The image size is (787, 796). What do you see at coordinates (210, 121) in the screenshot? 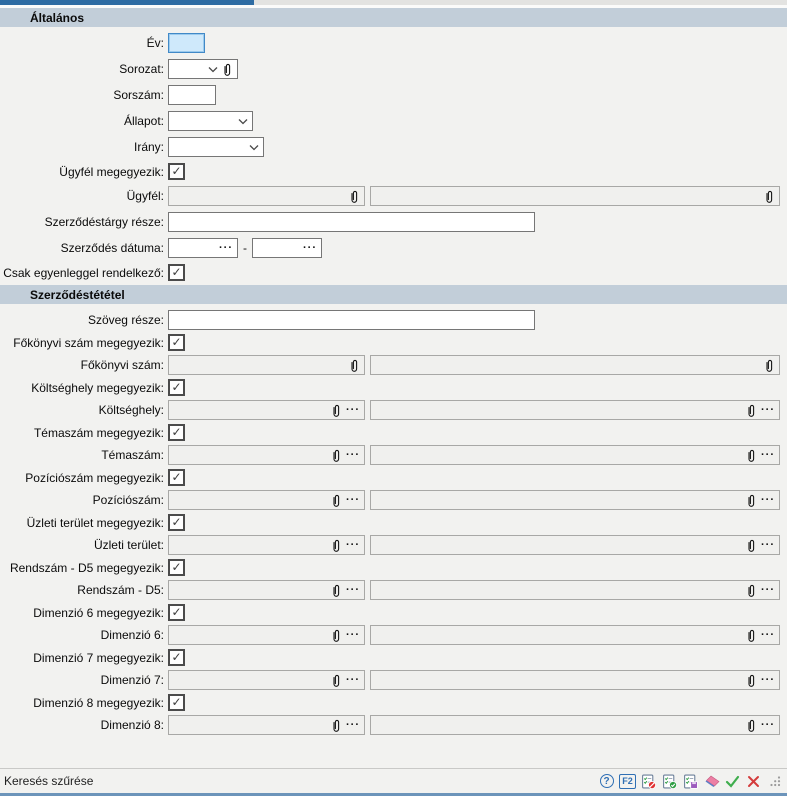
I see `allapot-select` at bounding box center [210, 121].